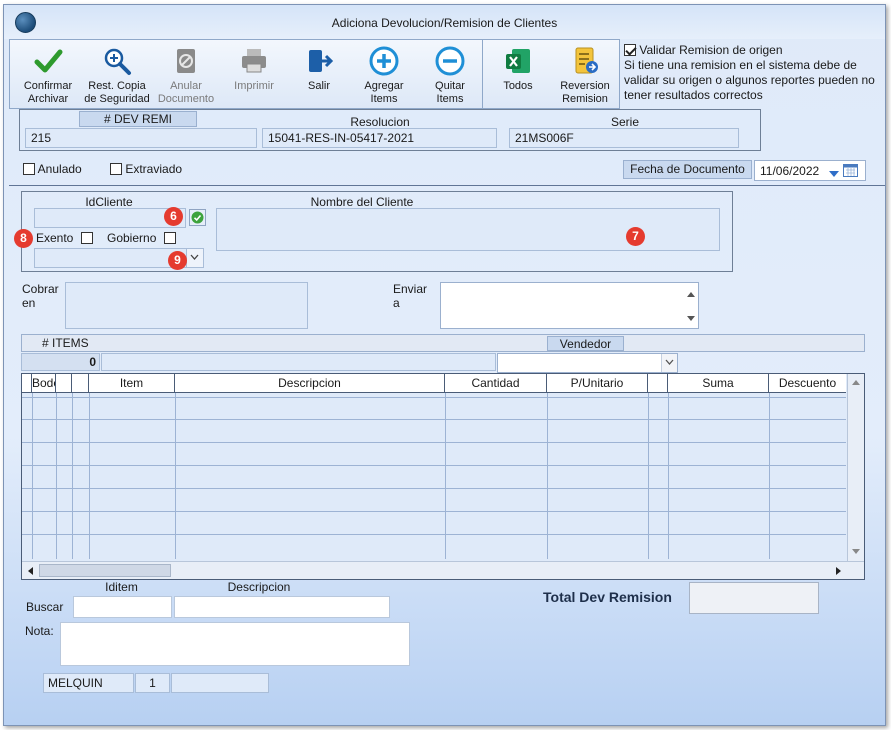 Image resolution: width=891 pixels, height=730 pixels. Describe the element at coordinates (55, 238) in the screenshot. I see `exento-label: Exento` at that location.